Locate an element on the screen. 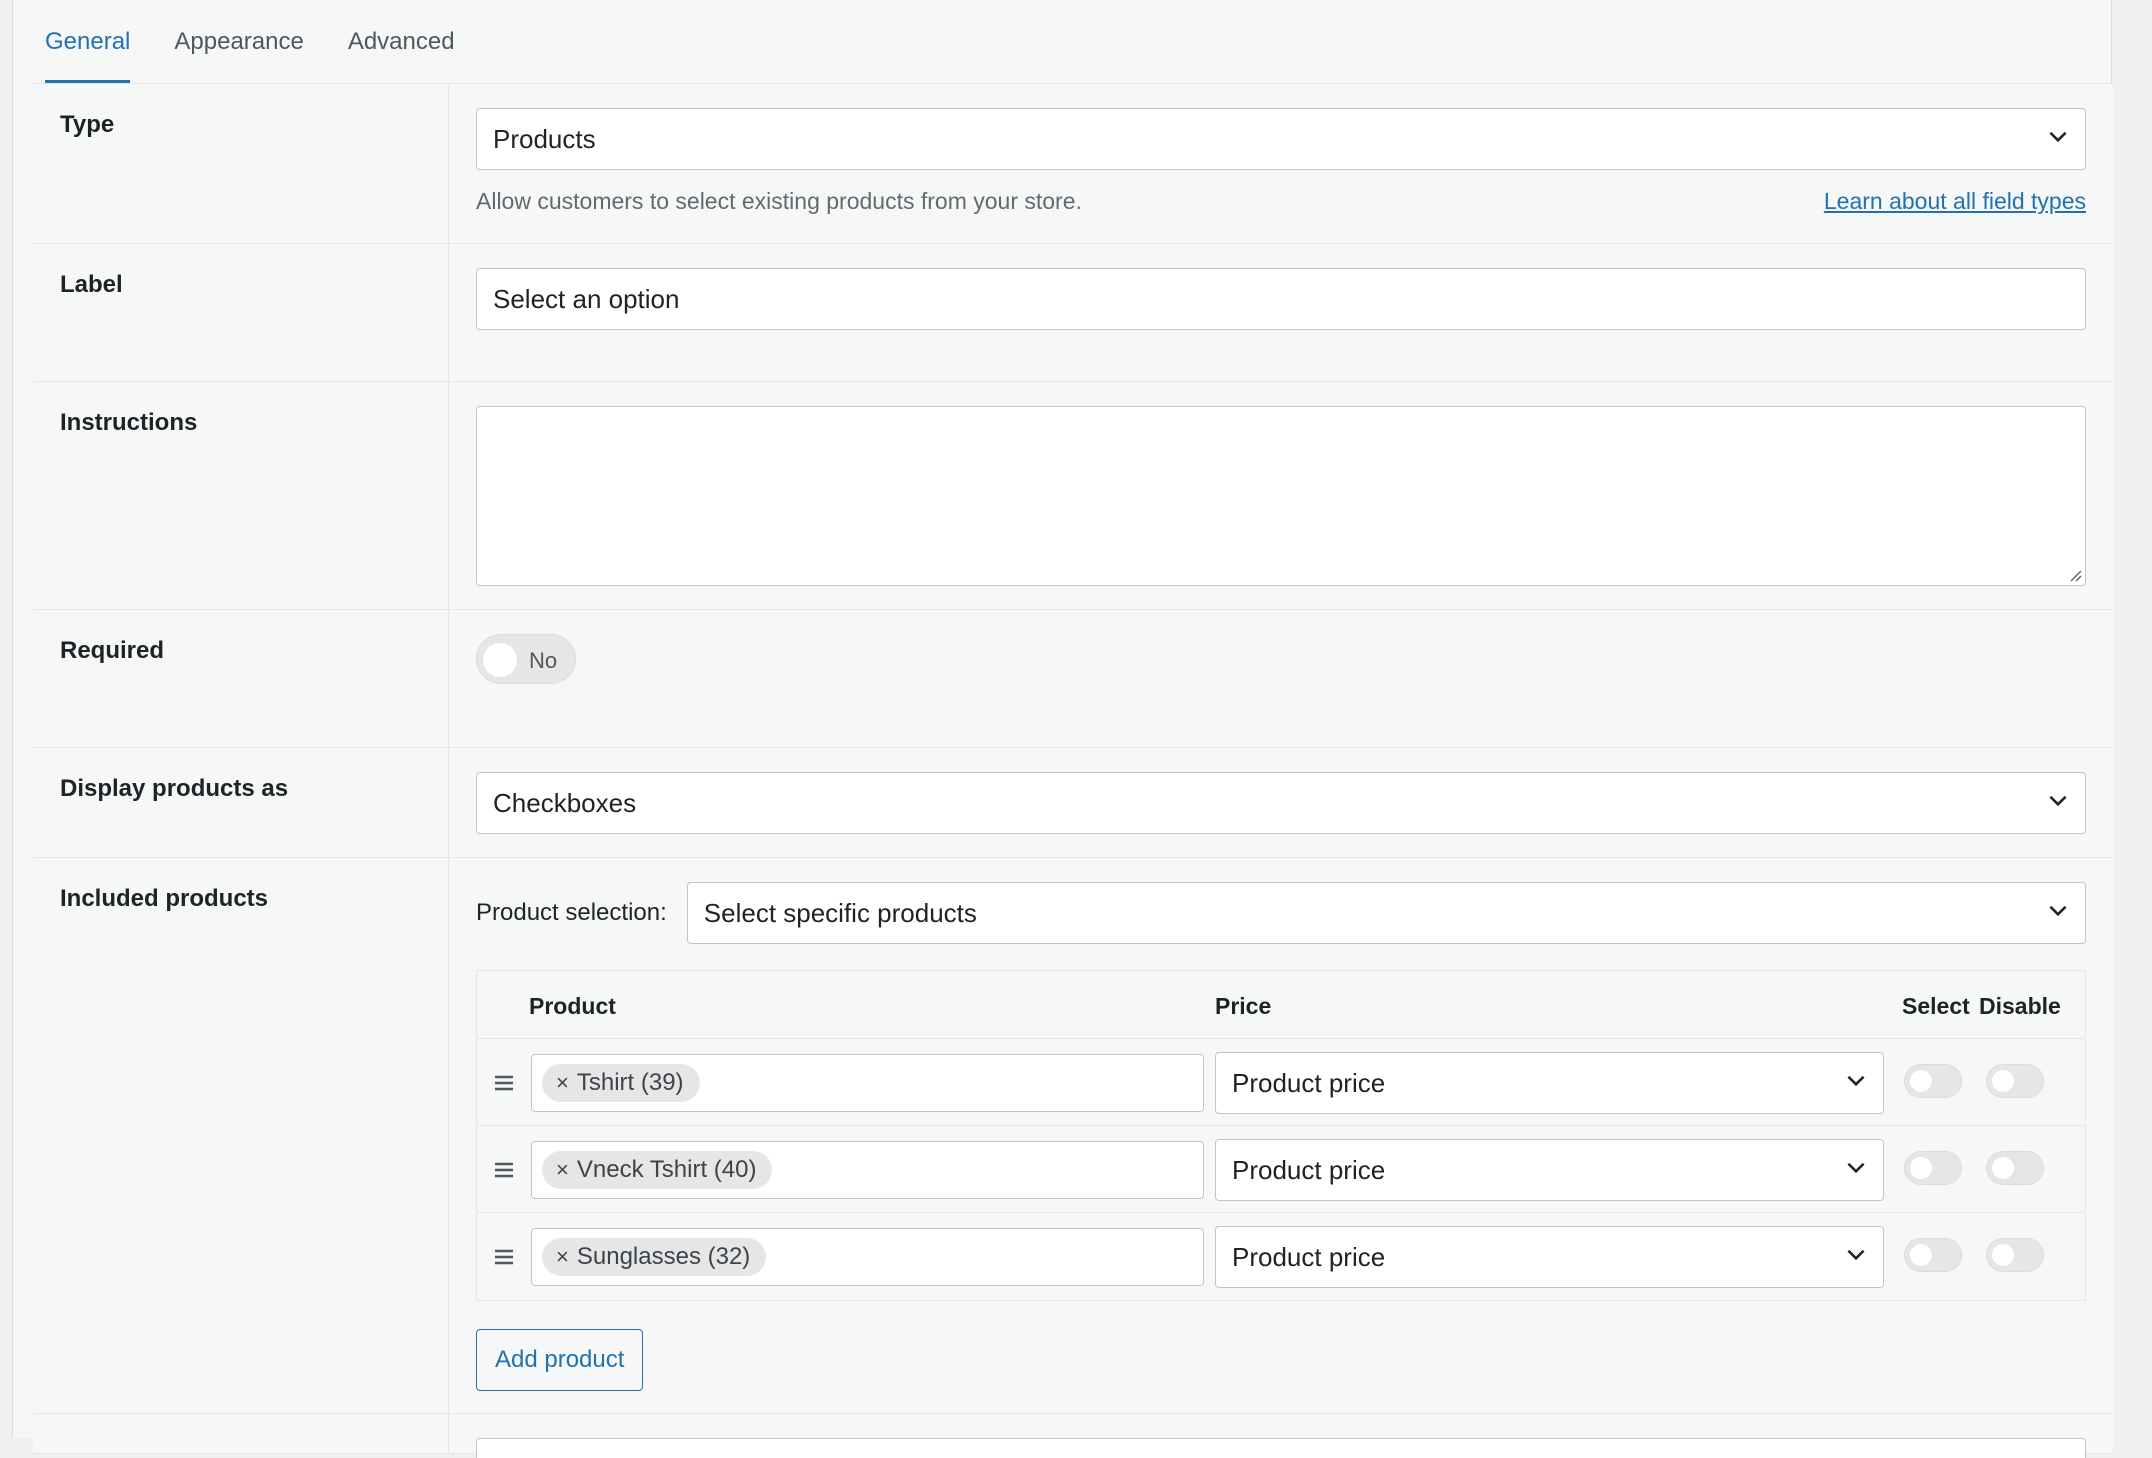 Image resolution: width=2152 pixels, height=1458 pixels. label-row: Label Select an option is located at coordinates (1073, 313).